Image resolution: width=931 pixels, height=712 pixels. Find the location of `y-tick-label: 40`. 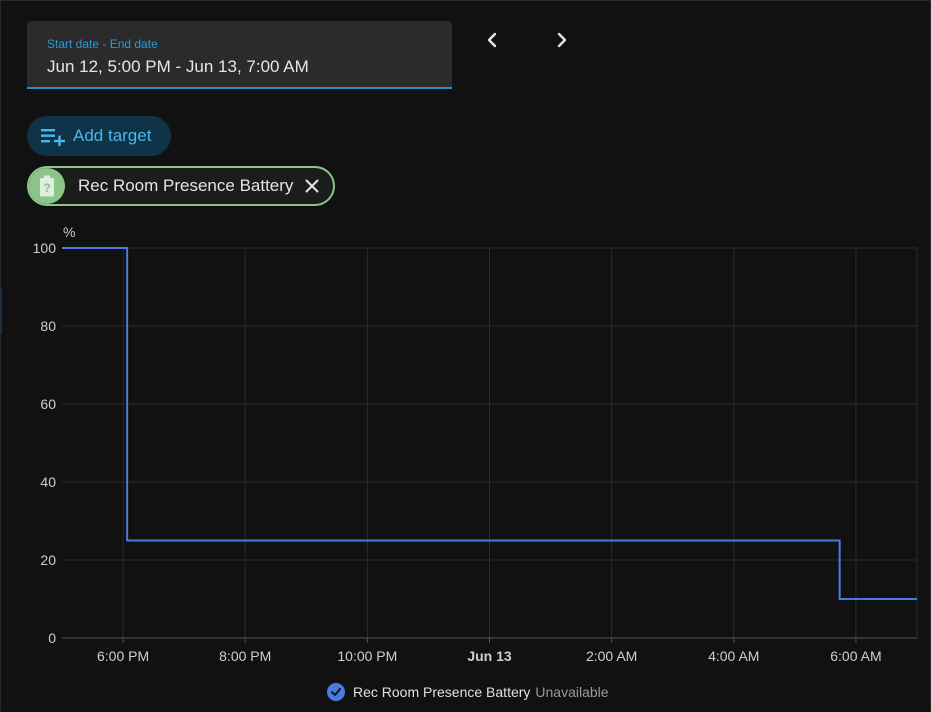

y-tick-label: 40 is located at coordinates (48, 482).